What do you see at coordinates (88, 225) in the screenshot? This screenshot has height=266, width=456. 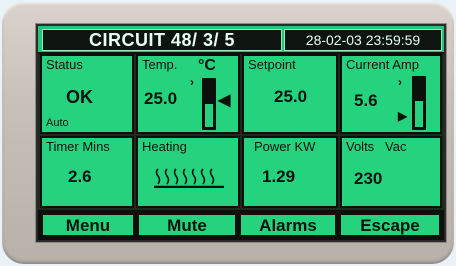 I see `menu-button: Menu` at bounding box center [88, 225].